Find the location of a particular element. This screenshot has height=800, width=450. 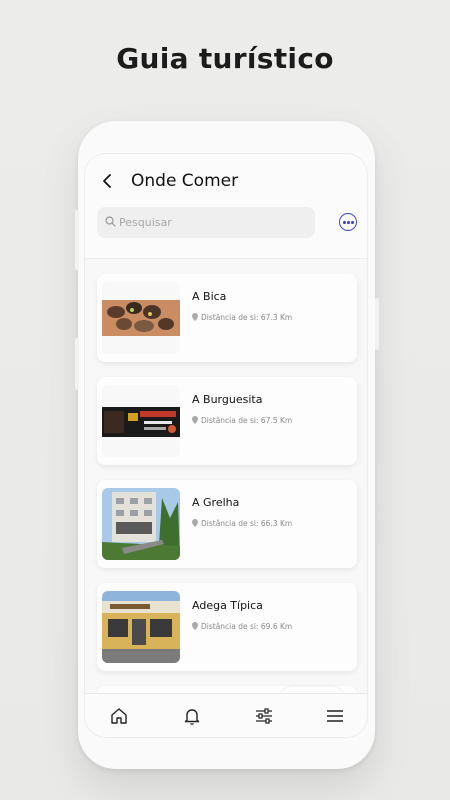

filters-icon is located at coordinates (264, 716).